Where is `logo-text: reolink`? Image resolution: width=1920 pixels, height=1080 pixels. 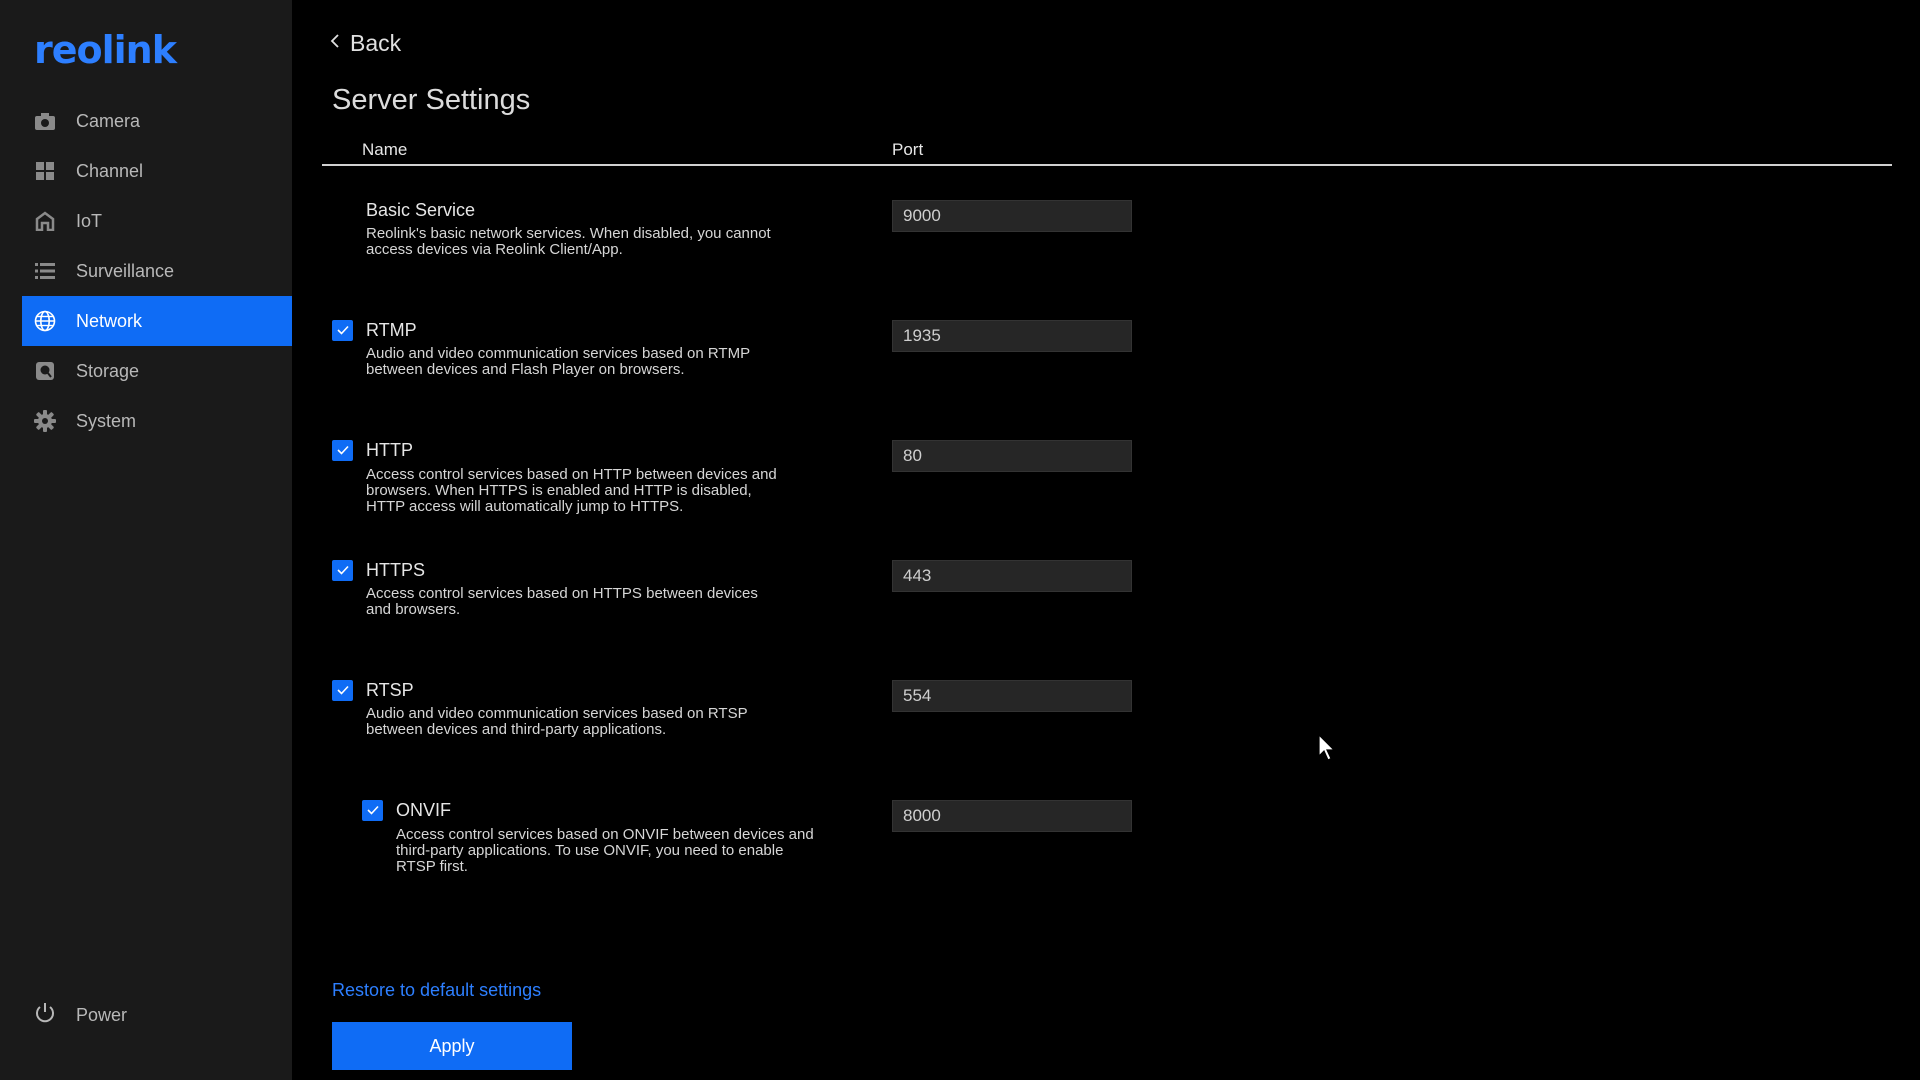
logo-text: reolink is located at coordinates (105, 50).